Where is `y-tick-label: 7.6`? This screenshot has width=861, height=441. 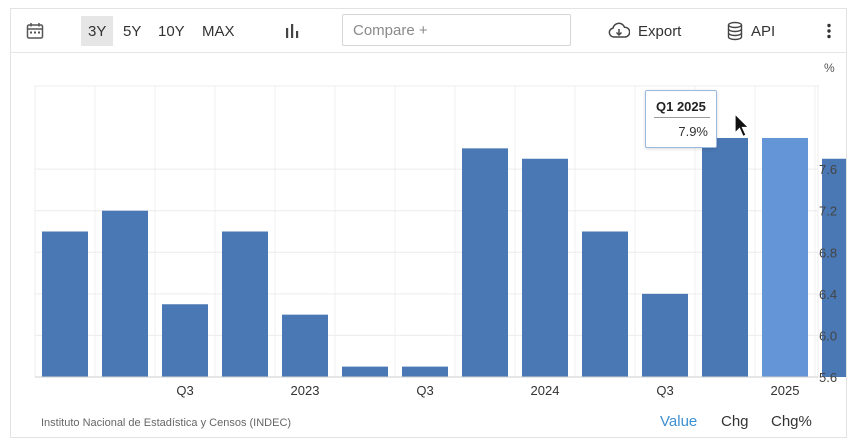 y-tick-label: 7.6 is located at coordinates (828, 169).